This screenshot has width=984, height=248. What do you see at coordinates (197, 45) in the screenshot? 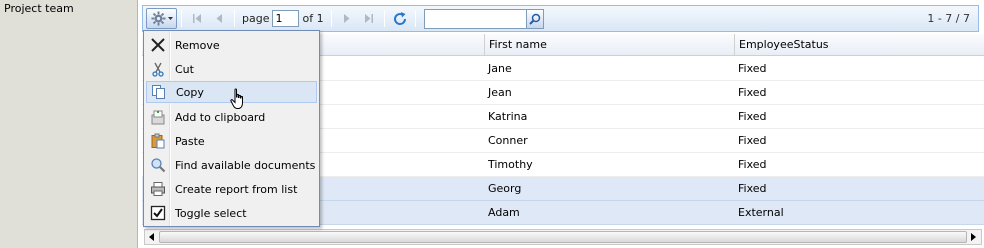
I see `menu-item-label: Remove` at bounding box center [197, 45].